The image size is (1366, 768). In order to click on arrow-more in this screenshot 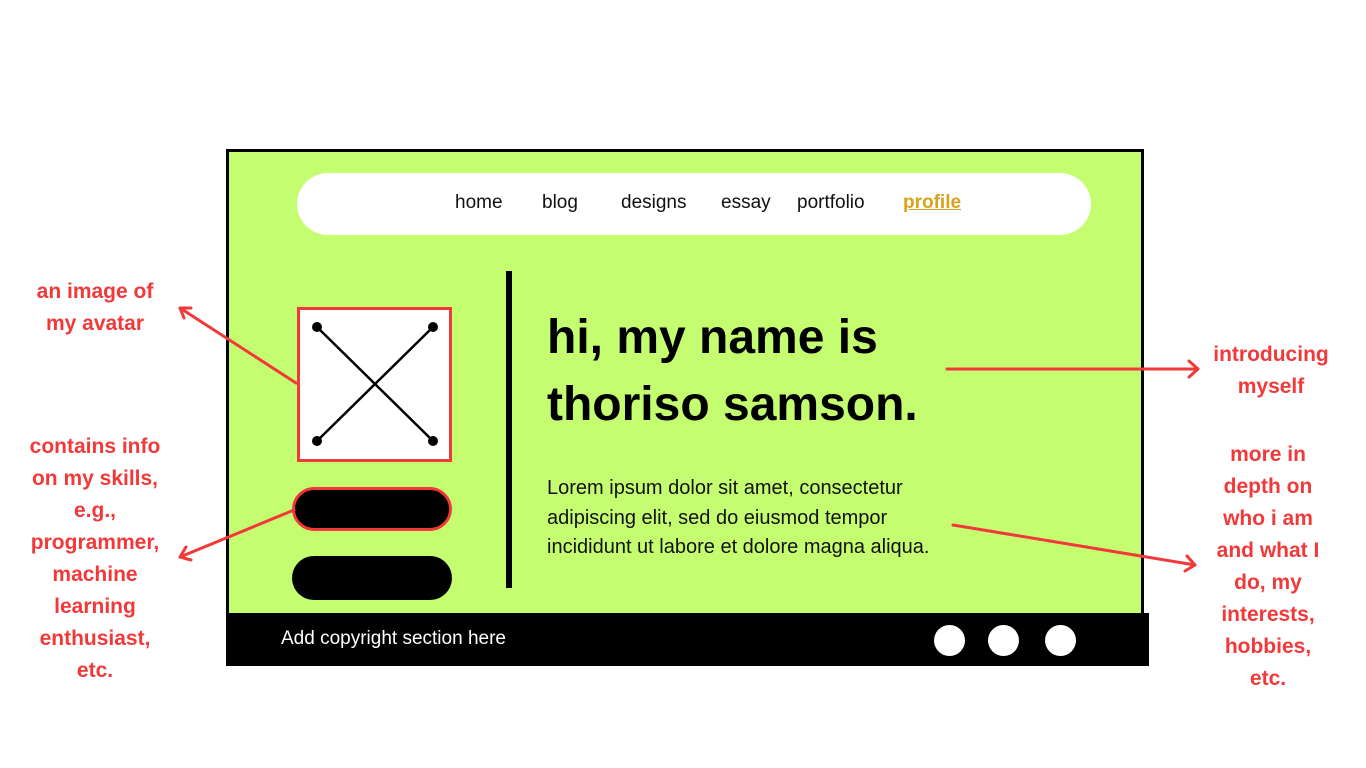, I will do `click(1074, 545)`.